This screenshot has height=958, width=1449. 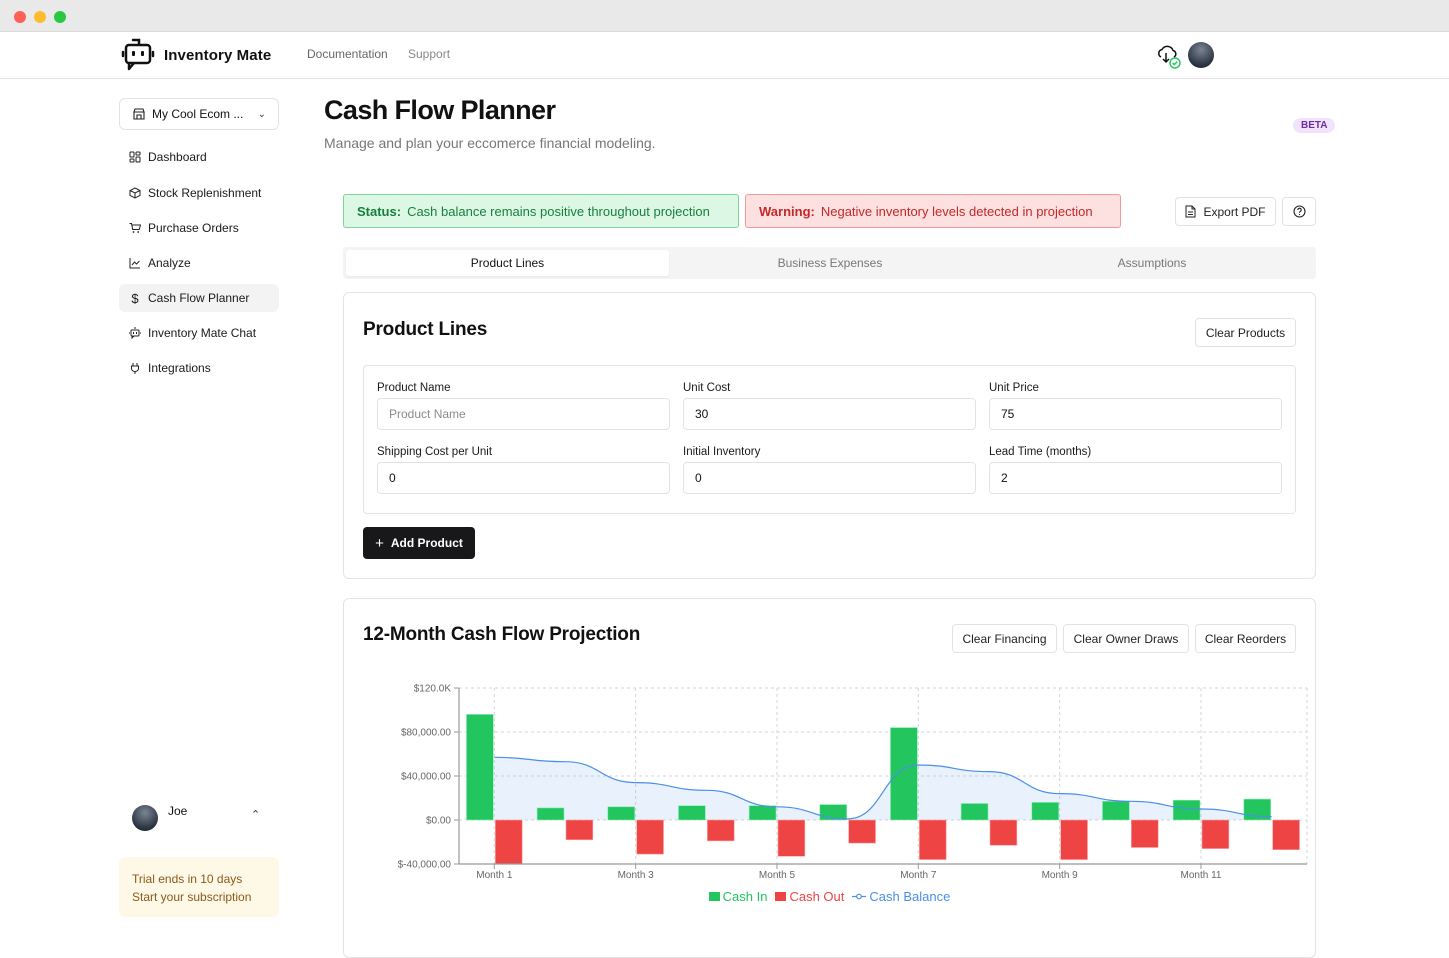 What do you see at coordinates (135, 298) in the screenshot?
I see `dollar-icon: $` at bounding box center [135, 298].